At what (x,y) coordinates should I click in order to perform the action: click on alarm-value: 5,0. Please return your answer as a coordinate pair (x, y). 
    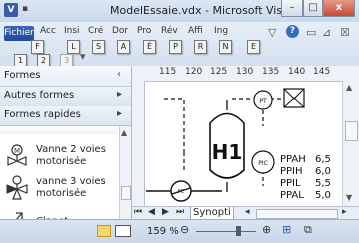
    Looking at the image, I should click on (323, 195).